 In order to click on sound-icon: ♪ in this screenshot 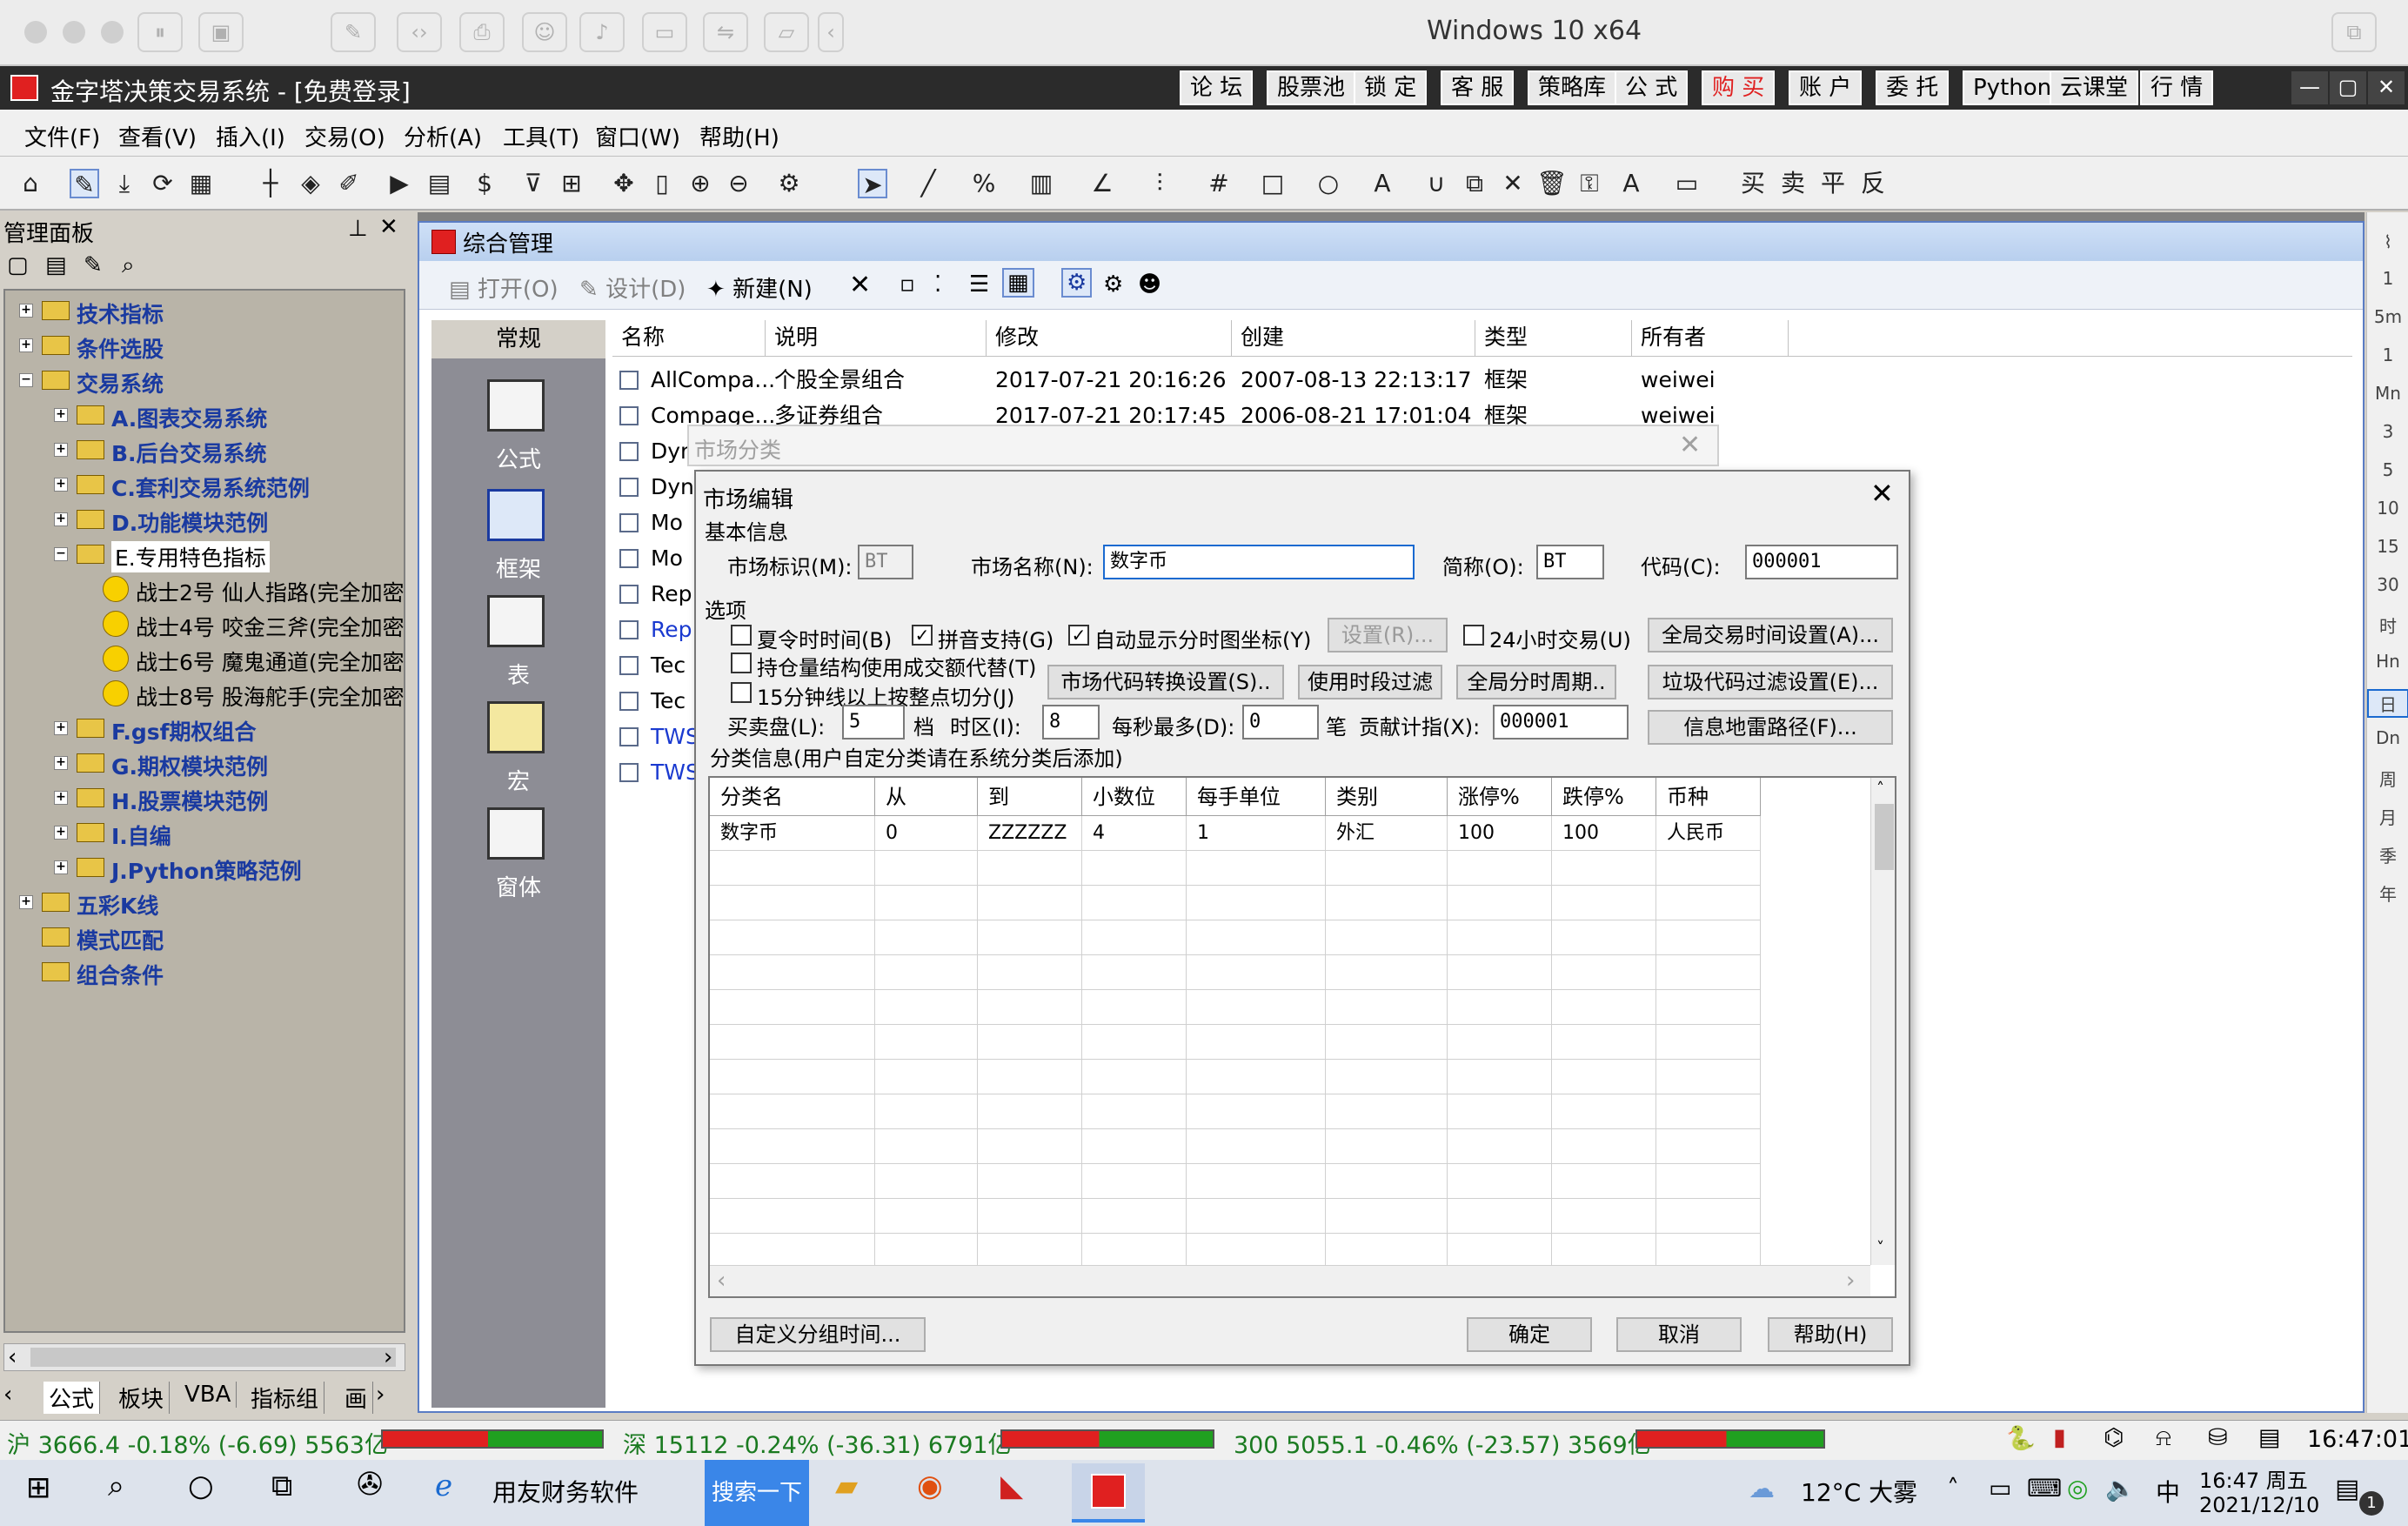, I will do `click(602, 32)`.